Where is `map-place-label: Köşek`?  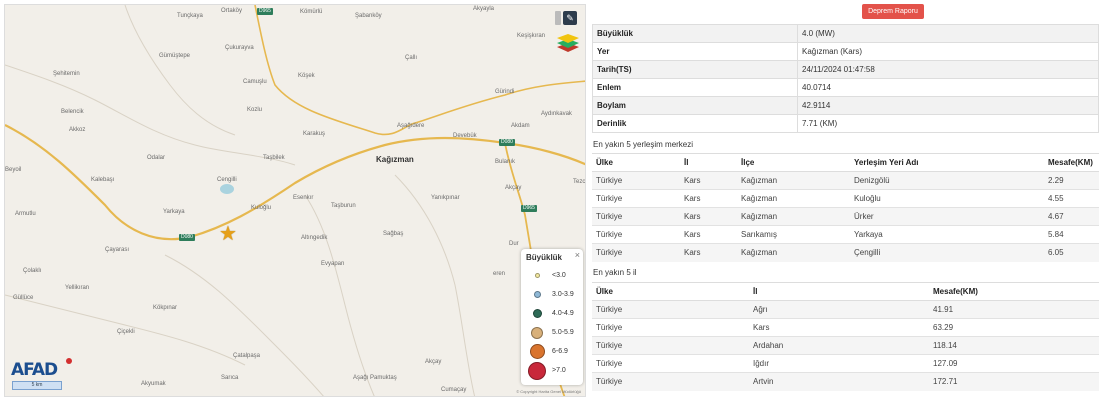
map-place-label: Köşek is located at coordinates (306, 76).